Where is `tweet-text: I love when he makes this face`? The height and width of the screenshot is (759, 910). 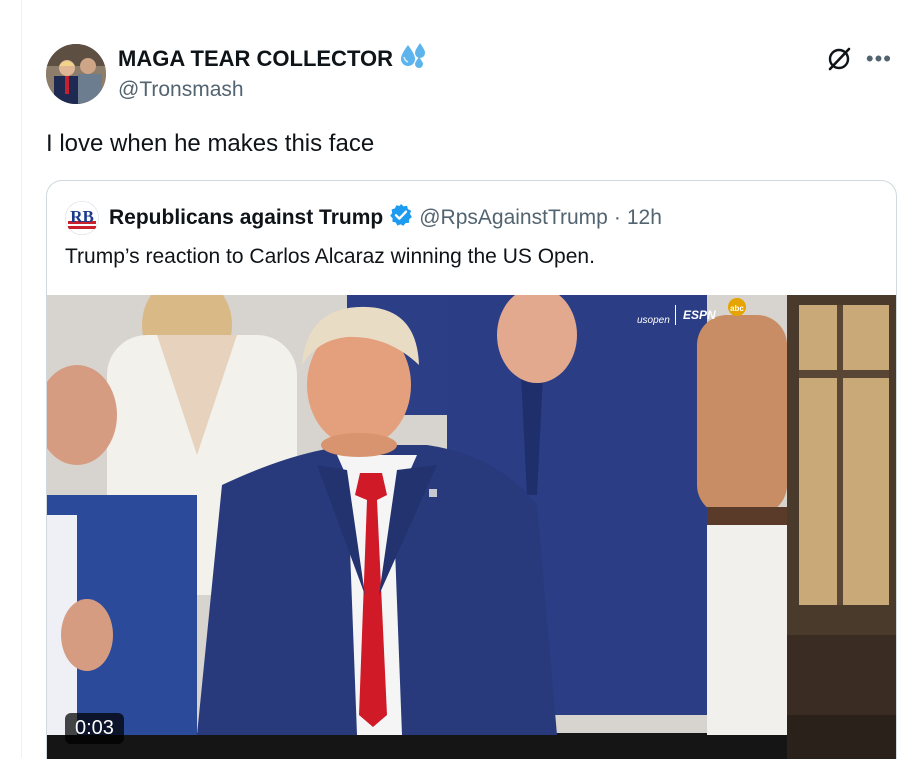 tweet-text: I love when he makes this face is located at coordinates (210, 143).